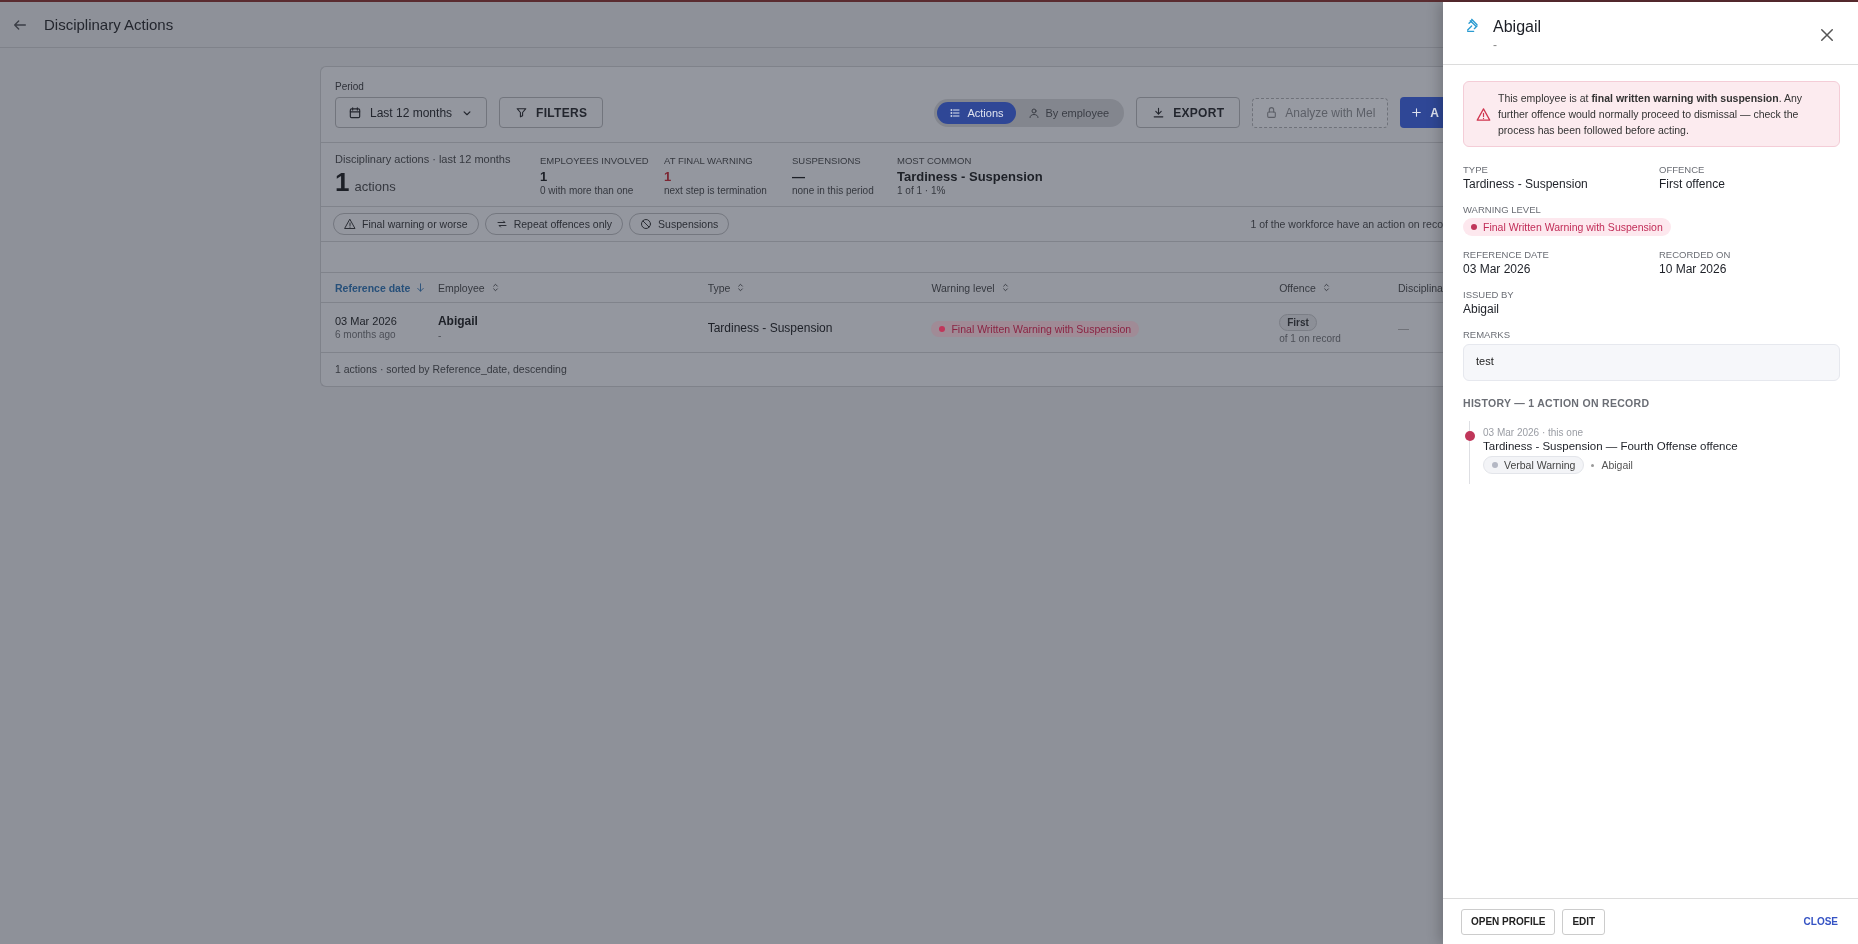  Describe the element at coordinates (1339, 287) in the screenshot. I see `column-header: Offence` at that location.